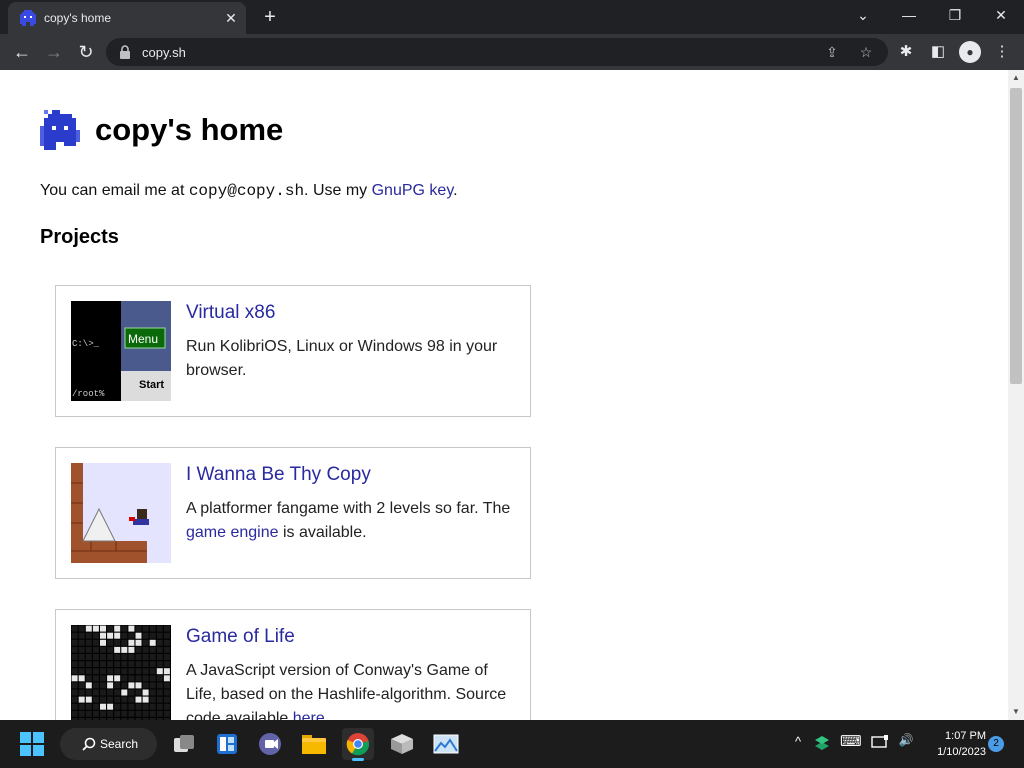 The height and width of the screenshot is (768, 1024). Describe the element at coordinates (446, 744) in the screenshot. I see `photos-icon` at that location.